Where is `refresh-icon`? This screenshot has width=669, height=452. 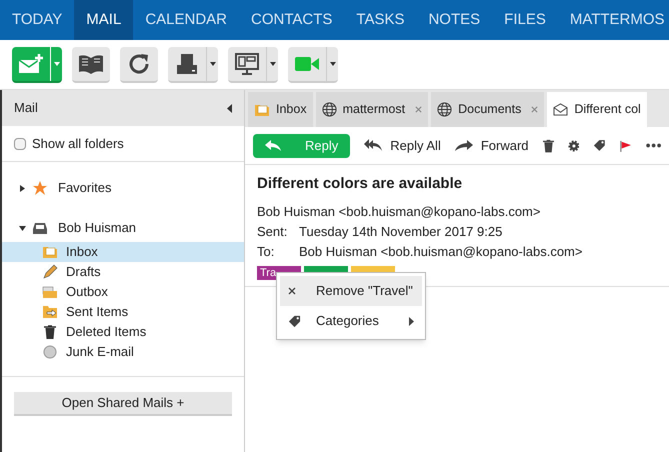
refresh-icon is located at coordinates (139, 64).